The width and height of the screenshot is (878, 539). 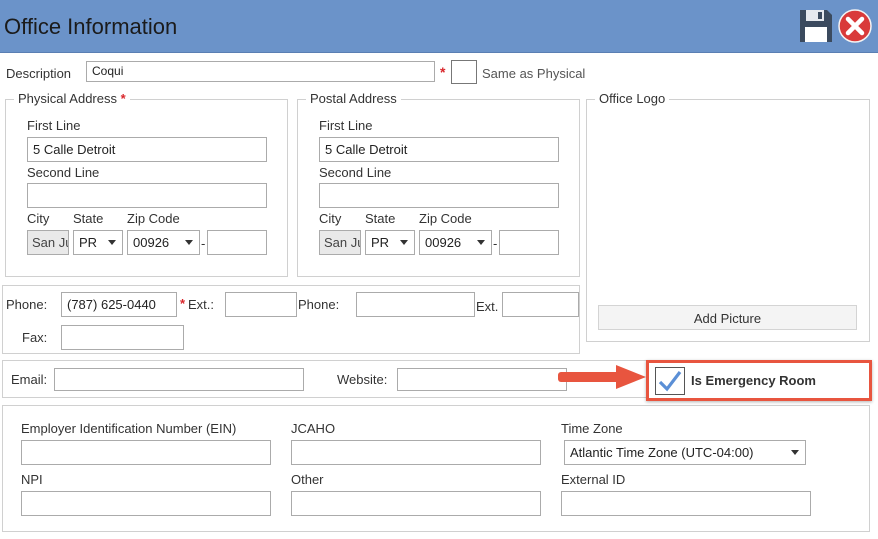 What do you see at coordinates (534, 73) in the screenshot?
I see `same-as-physical-label: Same as Physical` at bounding box center [534, 73].